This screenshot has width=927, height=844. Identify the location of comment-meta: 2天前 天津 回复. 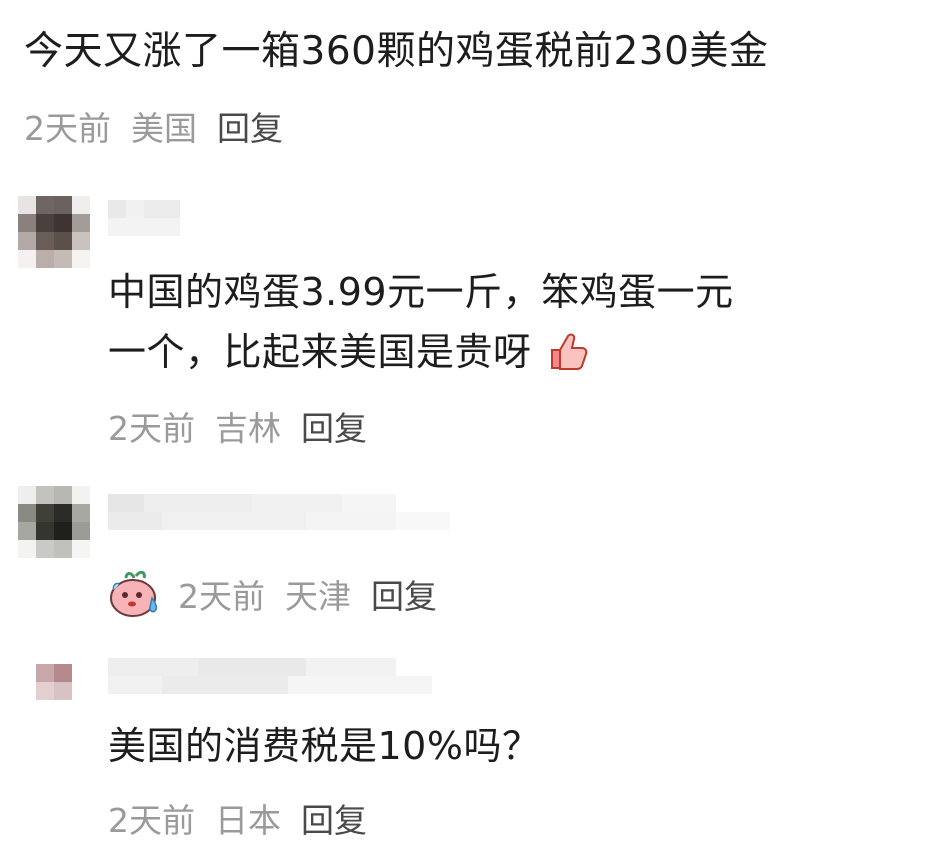
(281, 594).